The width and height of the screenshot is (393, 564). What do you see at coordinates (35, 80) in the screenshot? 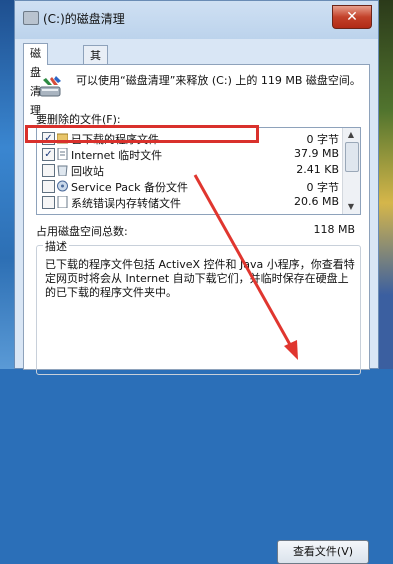
I see `tab-disk-cleanup: 磁盘清理` at bounding box center [35, 80].